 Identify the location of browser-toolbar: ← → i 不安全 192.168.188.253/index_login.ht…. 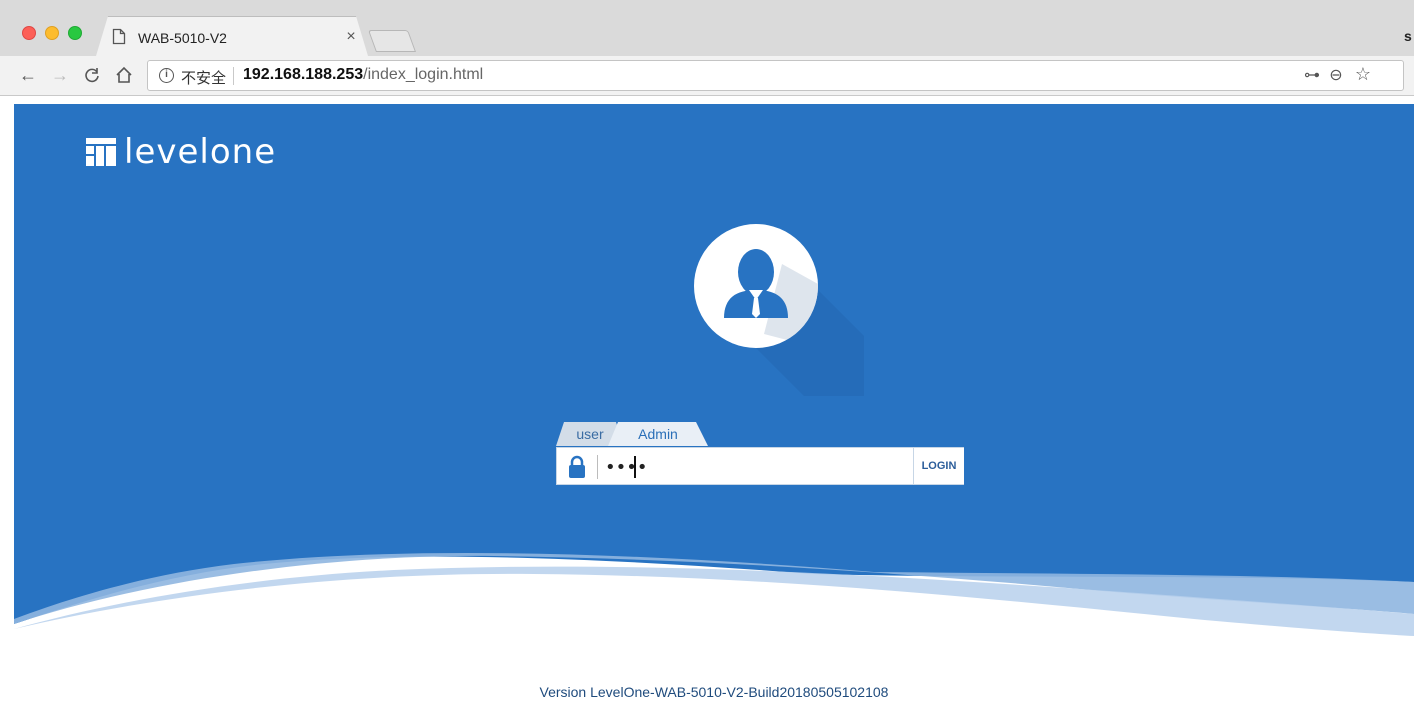
(707, 76).